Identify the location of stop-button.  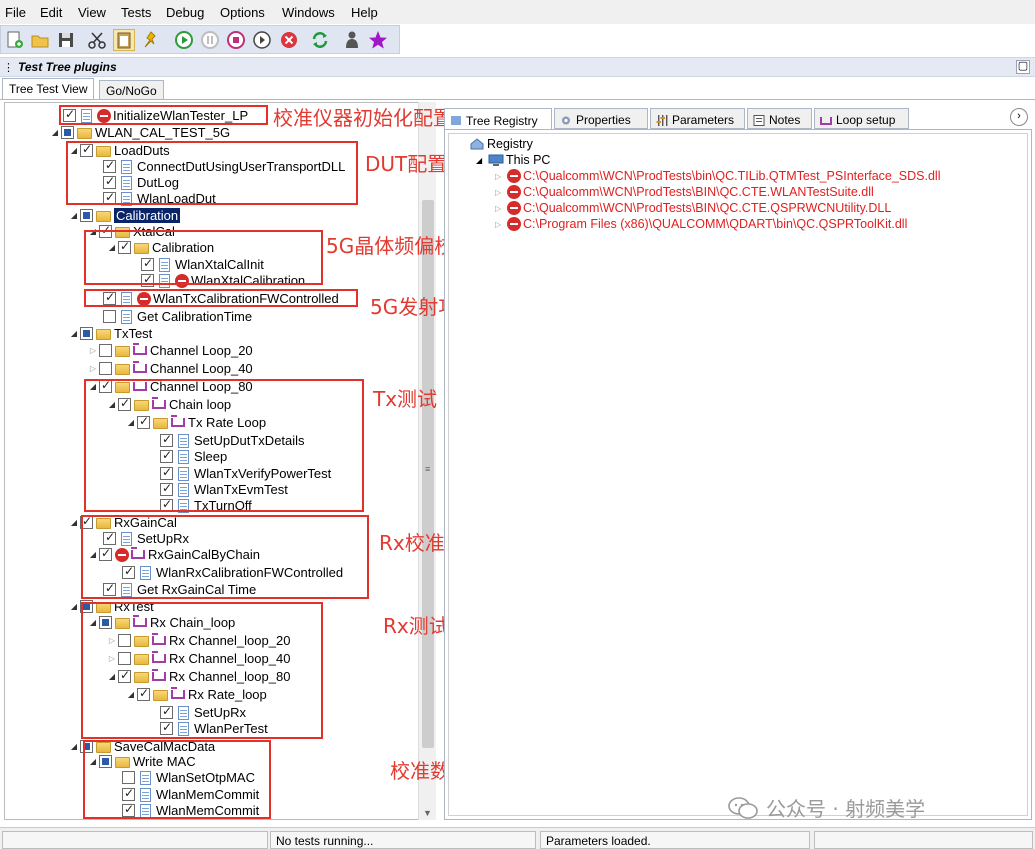
(236, 40).